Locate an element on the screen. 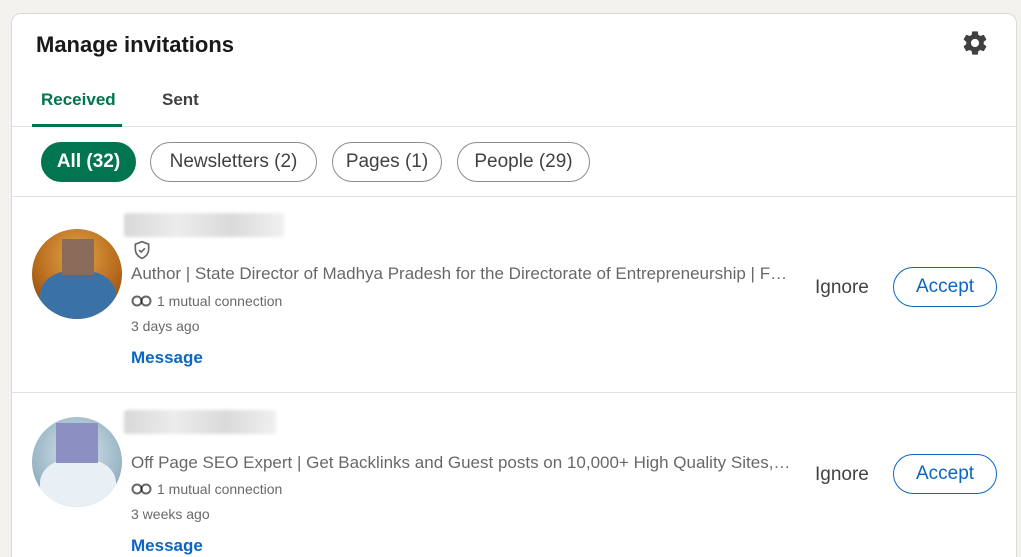  filter-pages: Pages (1) is located at coordinates (387, 162).